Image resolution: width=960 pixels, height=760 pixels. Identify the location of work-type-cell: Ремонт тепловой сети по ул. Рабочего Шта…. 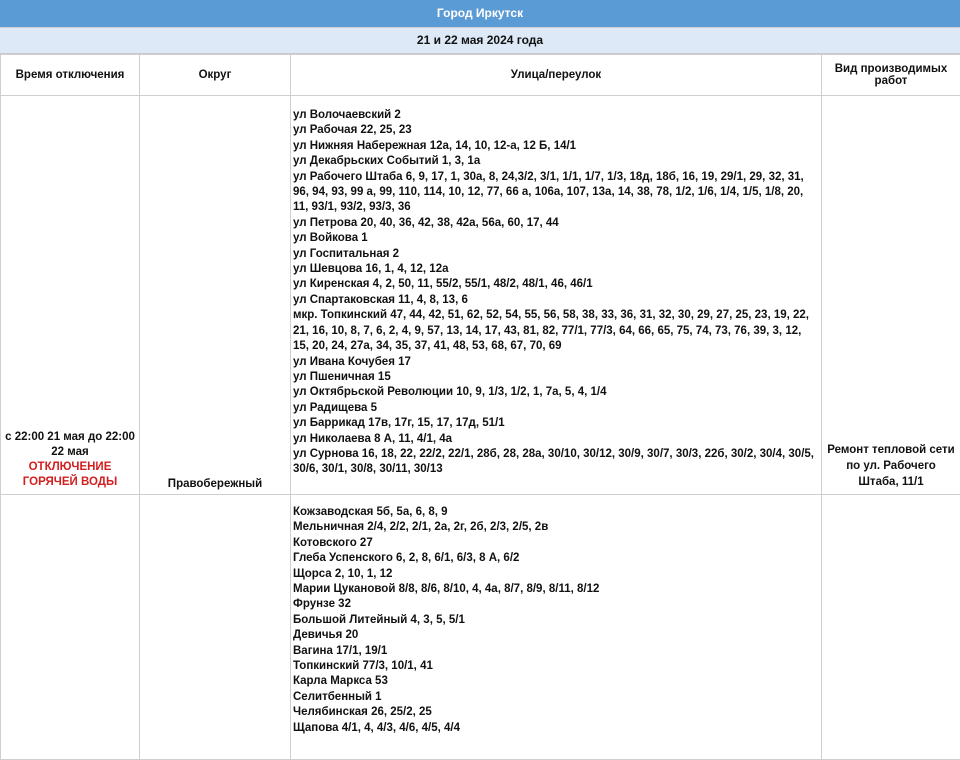
(891, 295).